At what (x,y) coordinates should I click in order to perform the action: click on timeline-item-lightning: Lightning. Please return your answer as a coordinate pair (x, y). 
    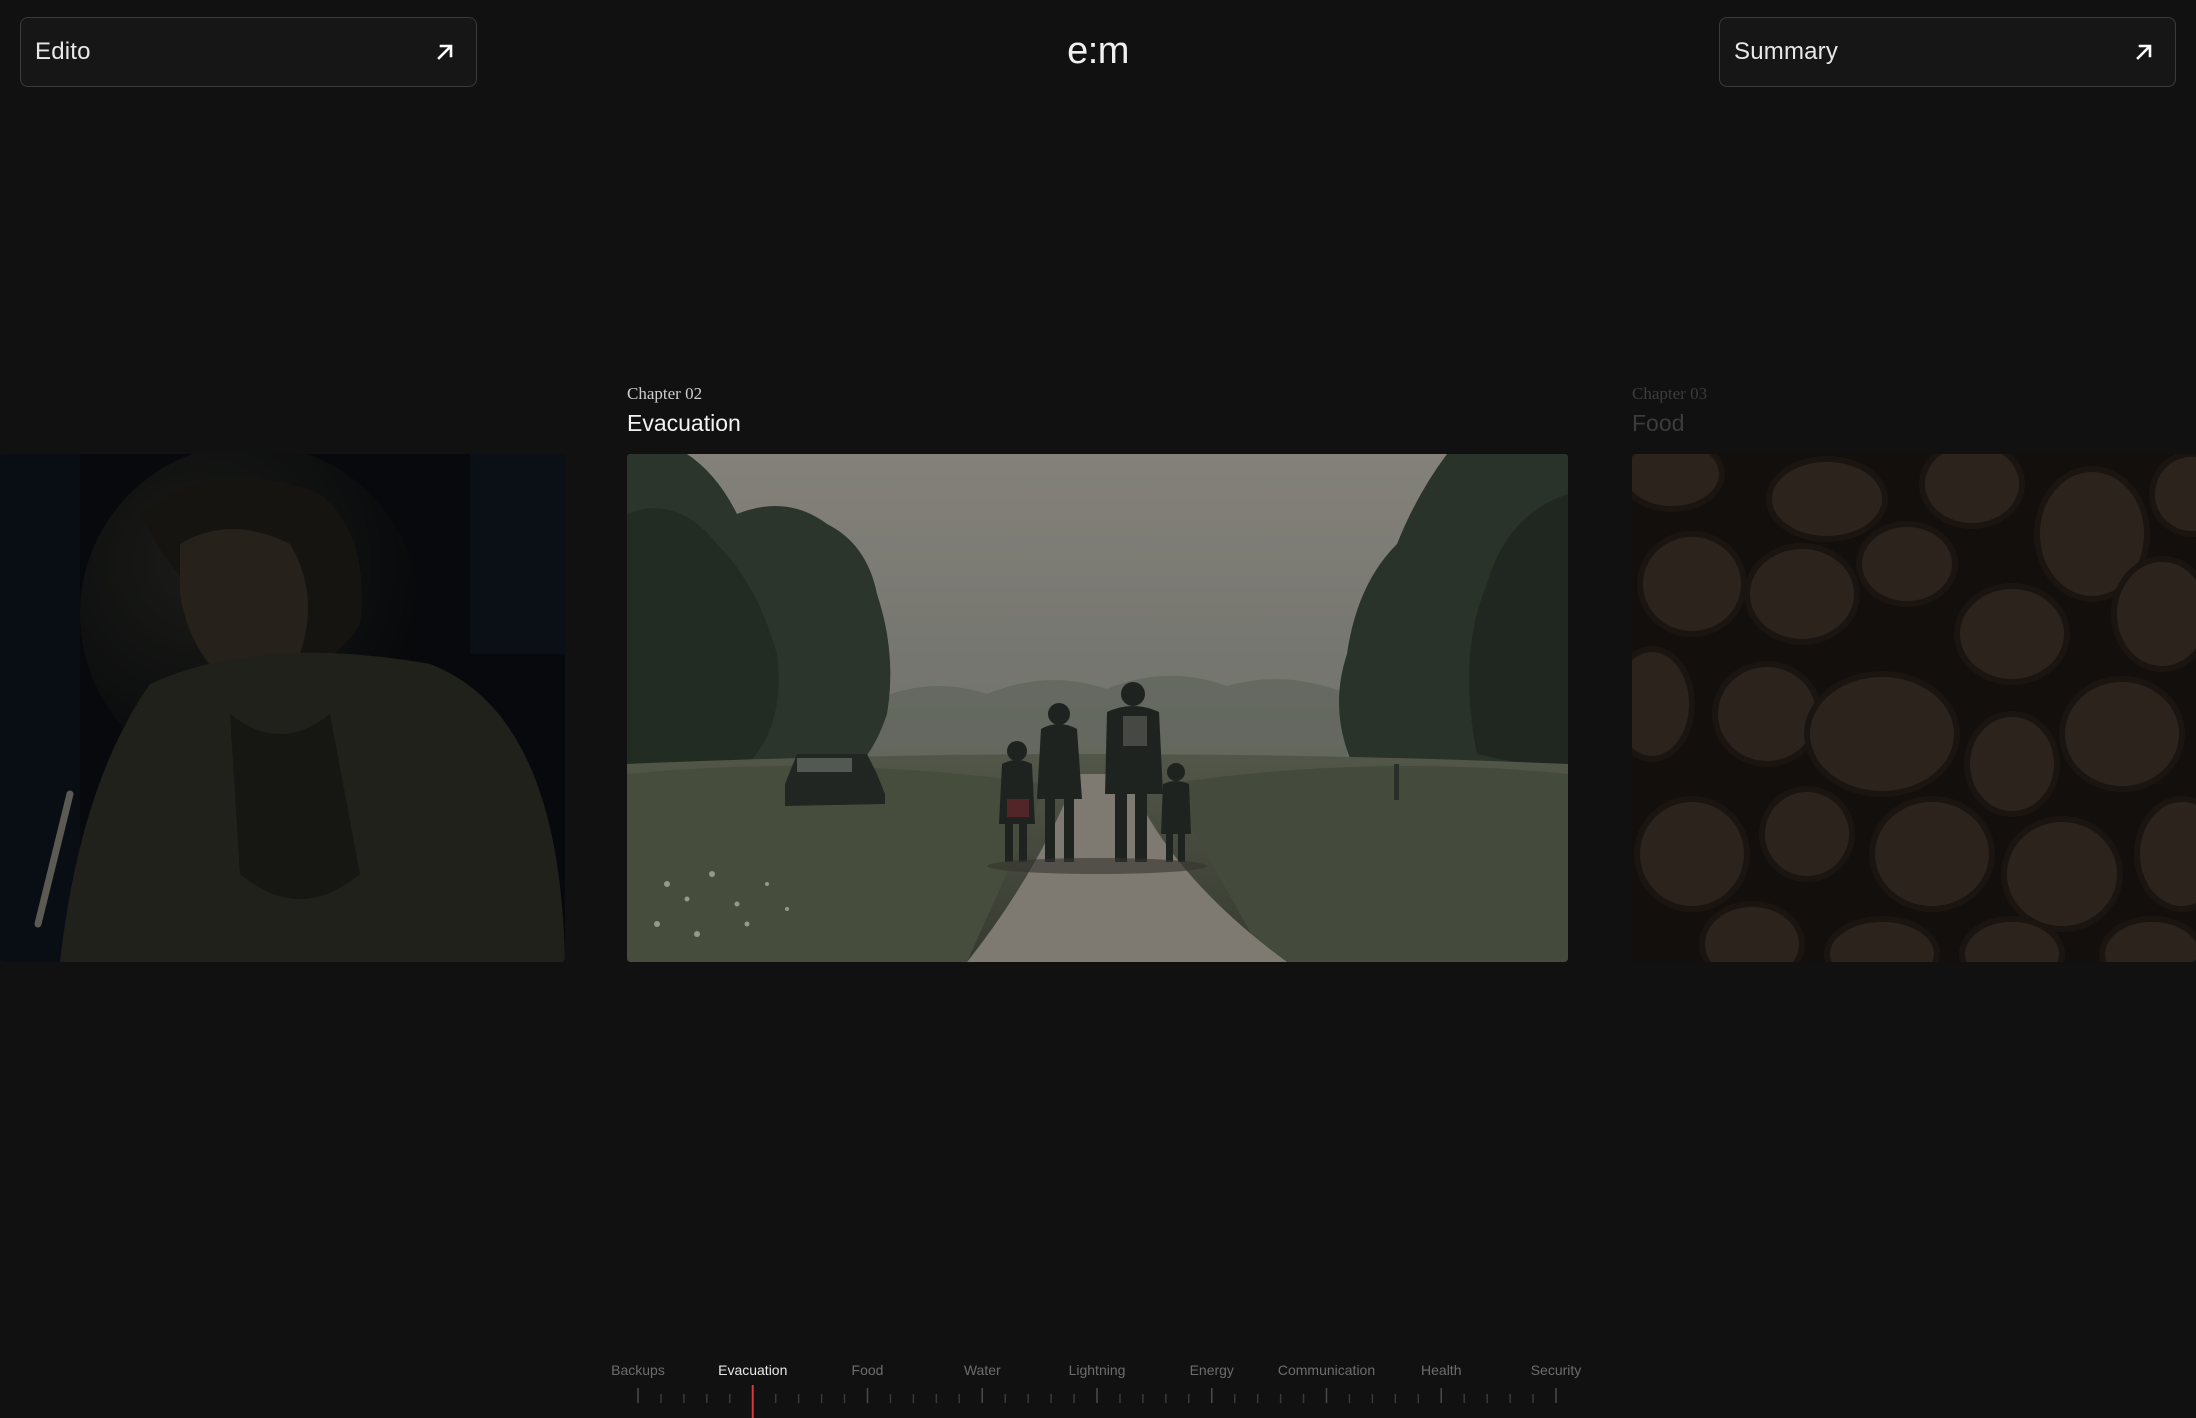
    Looking at the image, I should click on (1097, 1370).